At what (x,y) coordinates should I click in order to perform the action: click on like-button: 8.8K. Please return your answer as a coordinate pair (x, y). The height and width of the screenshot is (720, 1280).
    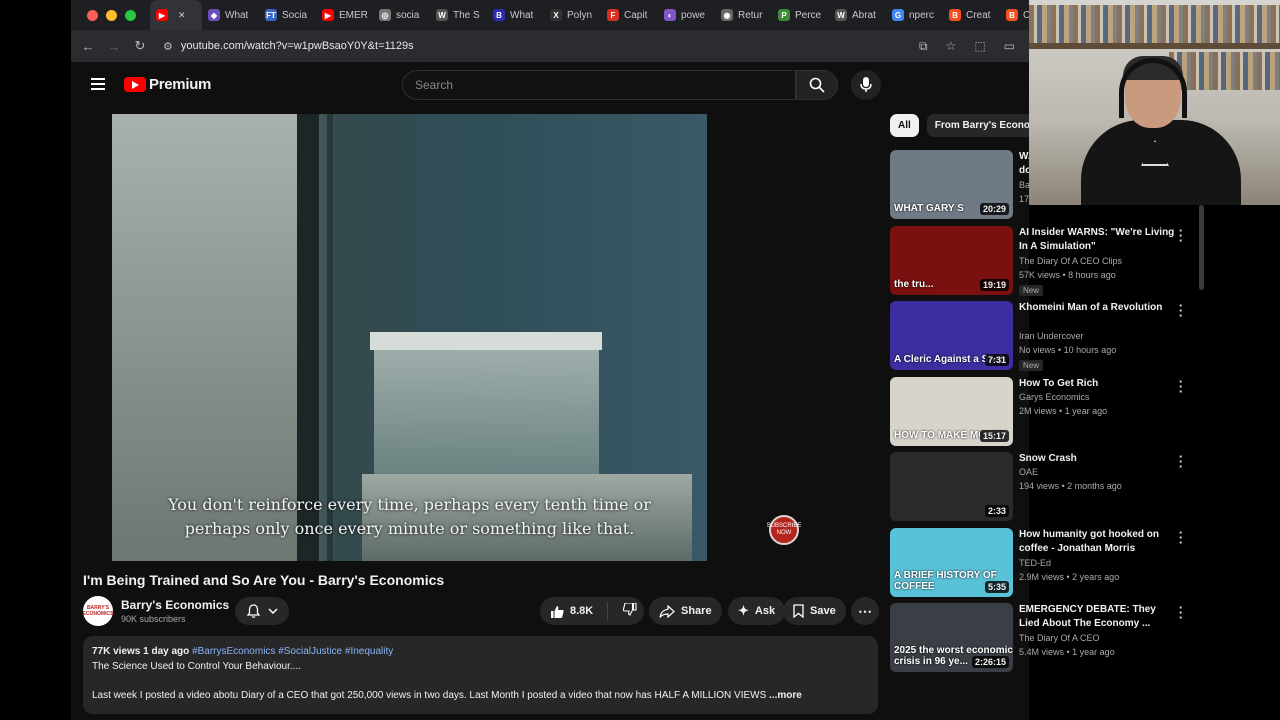
    Looking at the image, I should click on (574, 611).